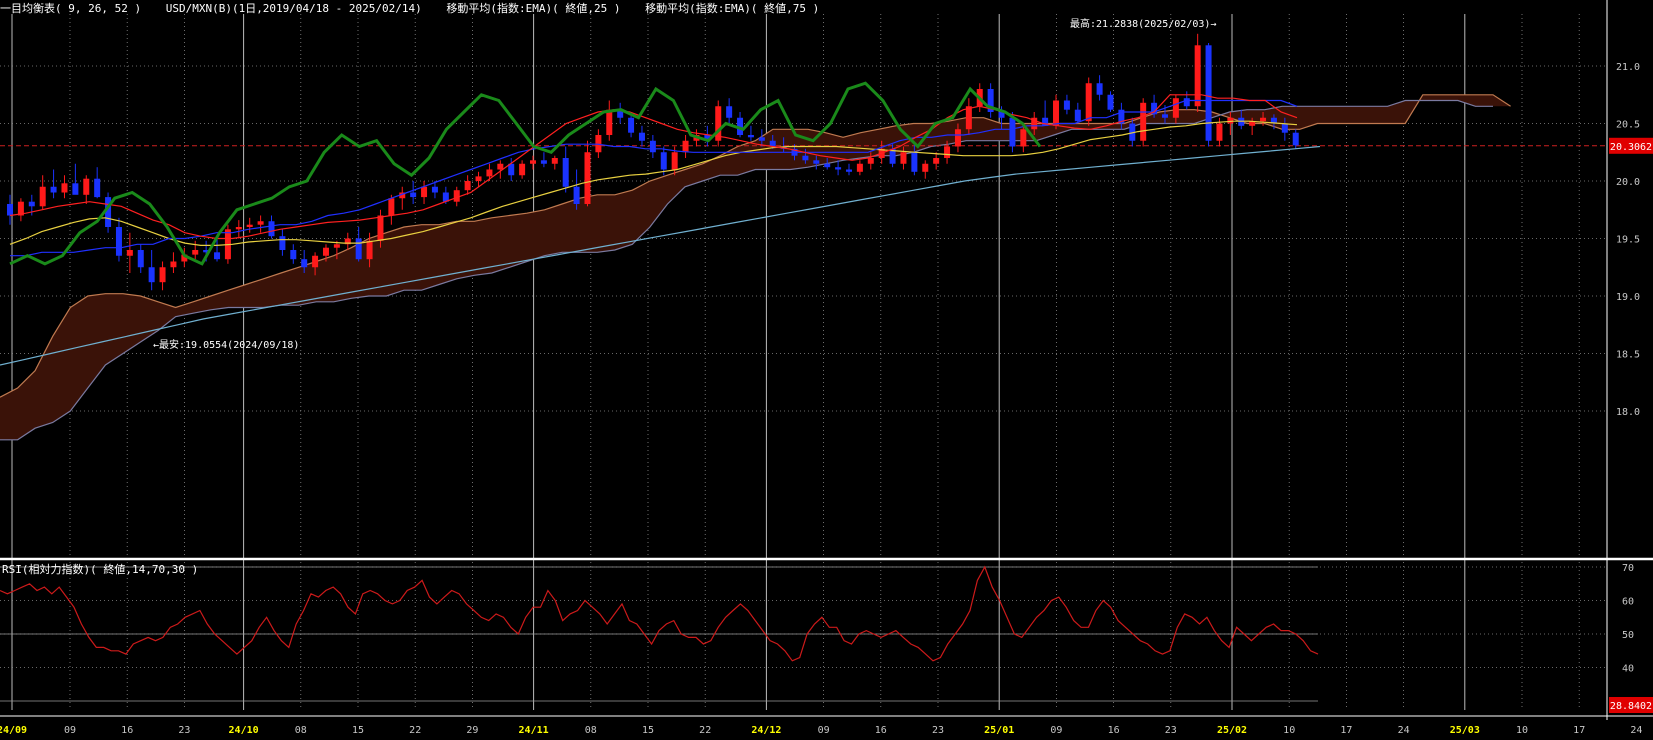 This screenshot has height=740, width=1653. What do you see at coordinates (1143, 23) in the screenshot?
I see `high-annotation: 最高:21.2838(2025/02/03)→` at bounding box center [1143, 23].